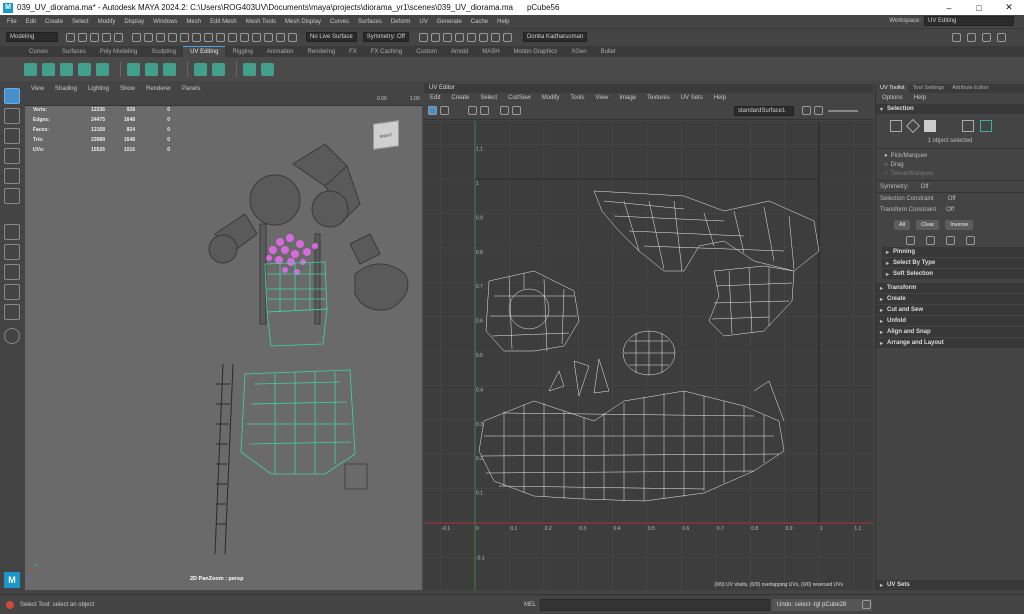  I want to click on shrink-selection-icon, so click(930, 240).